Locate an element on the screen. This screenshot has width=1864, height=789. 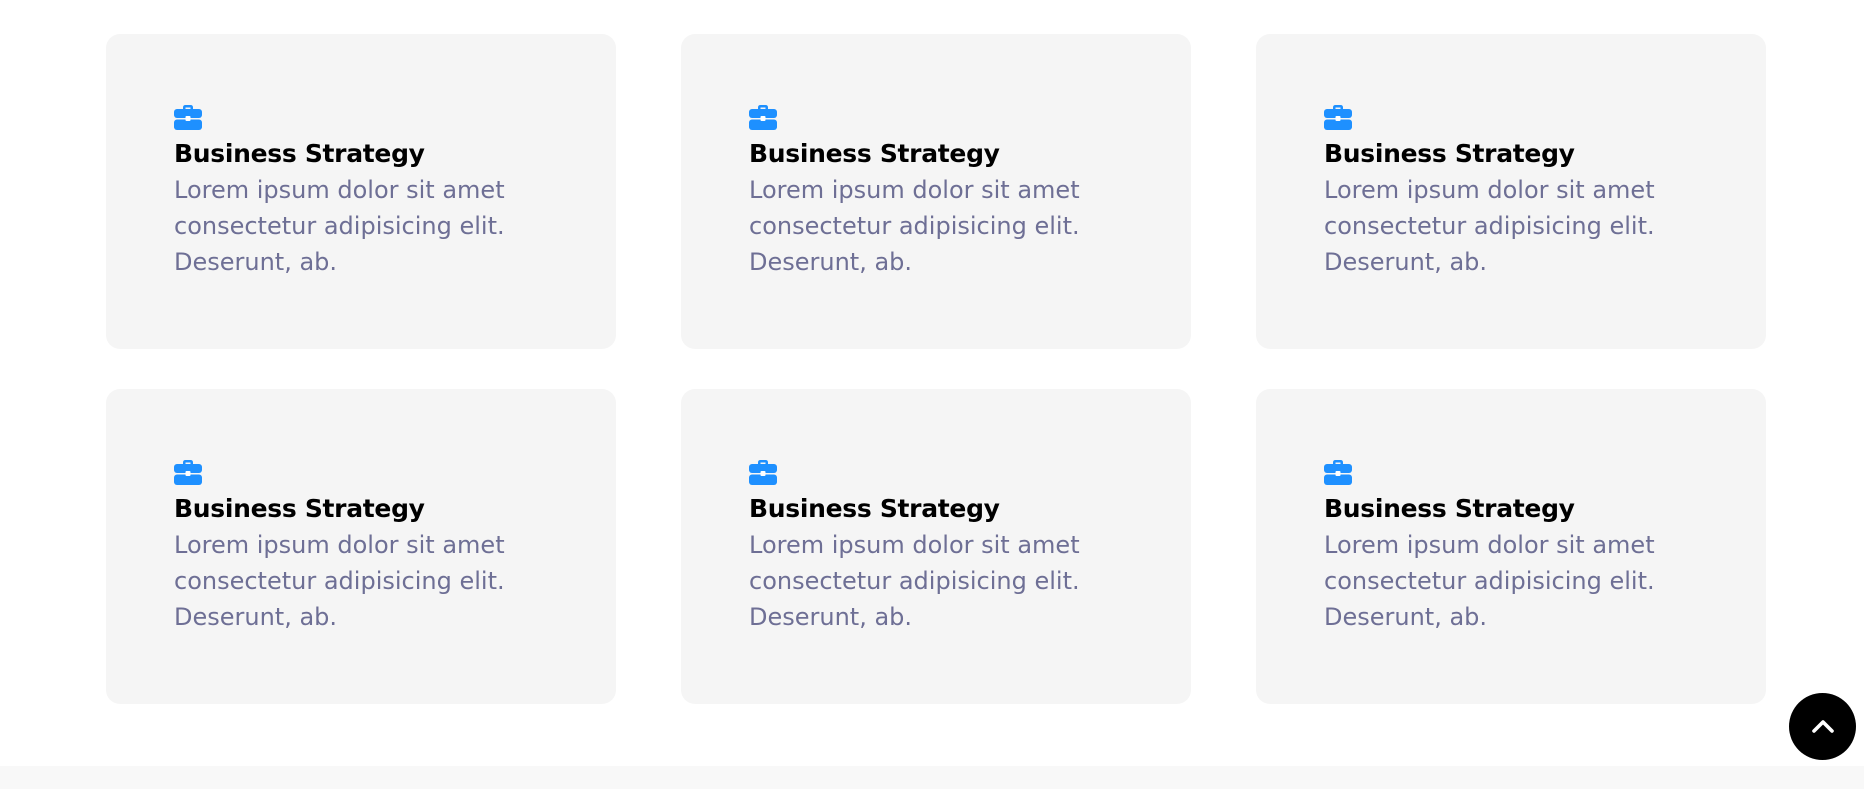
scroll-to-top-button is located at coordinates (1822, 726).